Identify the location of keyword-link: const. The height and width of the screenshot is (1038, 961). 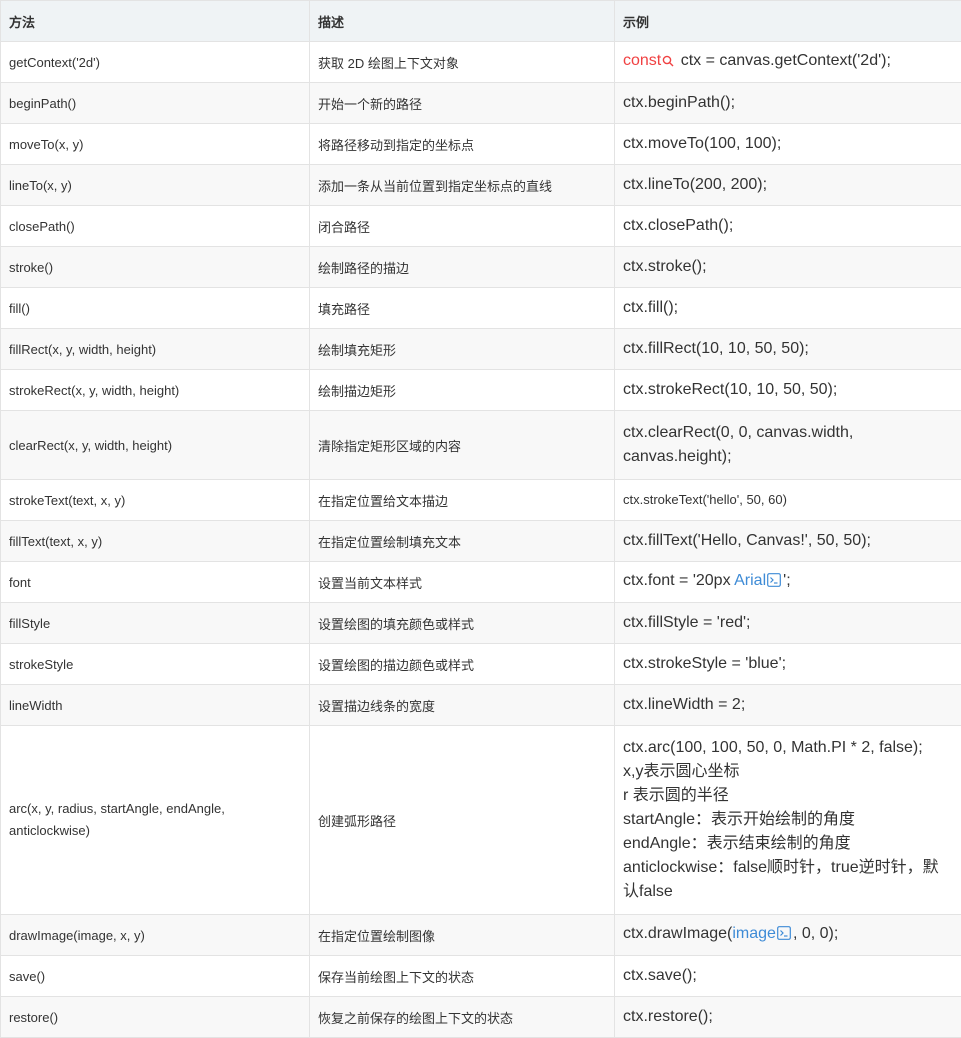
(642, 60).